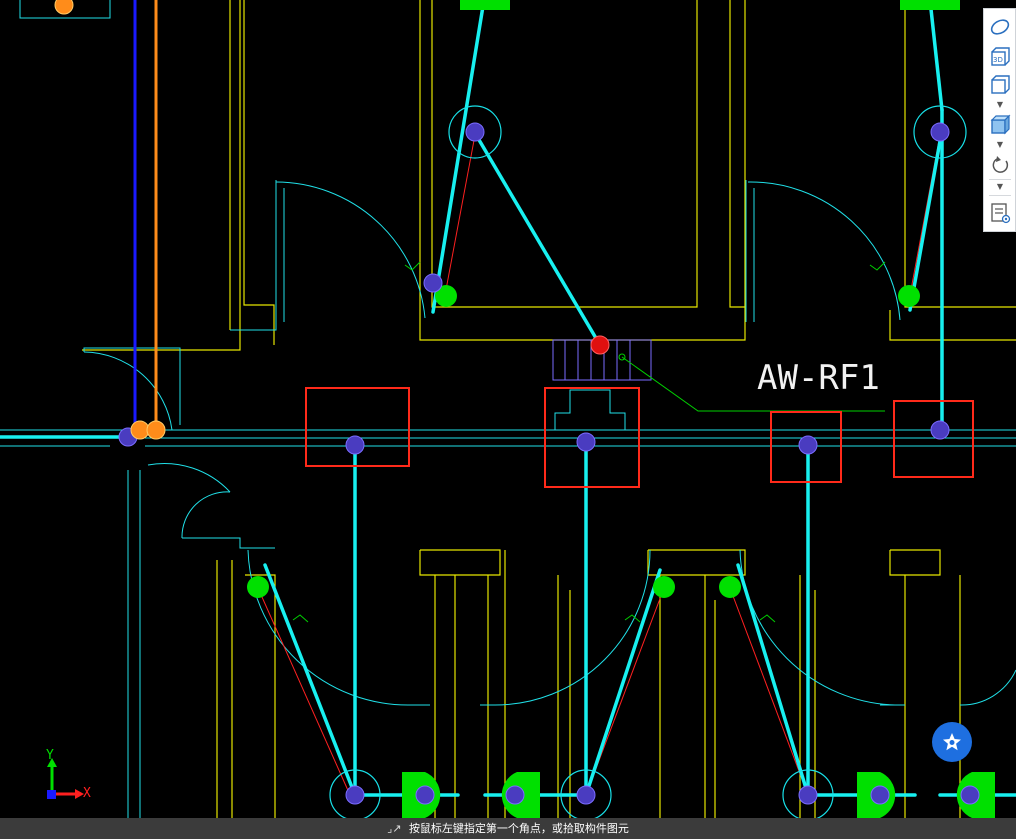  I want to click on view-toolbar: 3D ▼ ▼ ▼, so click(999, 120).